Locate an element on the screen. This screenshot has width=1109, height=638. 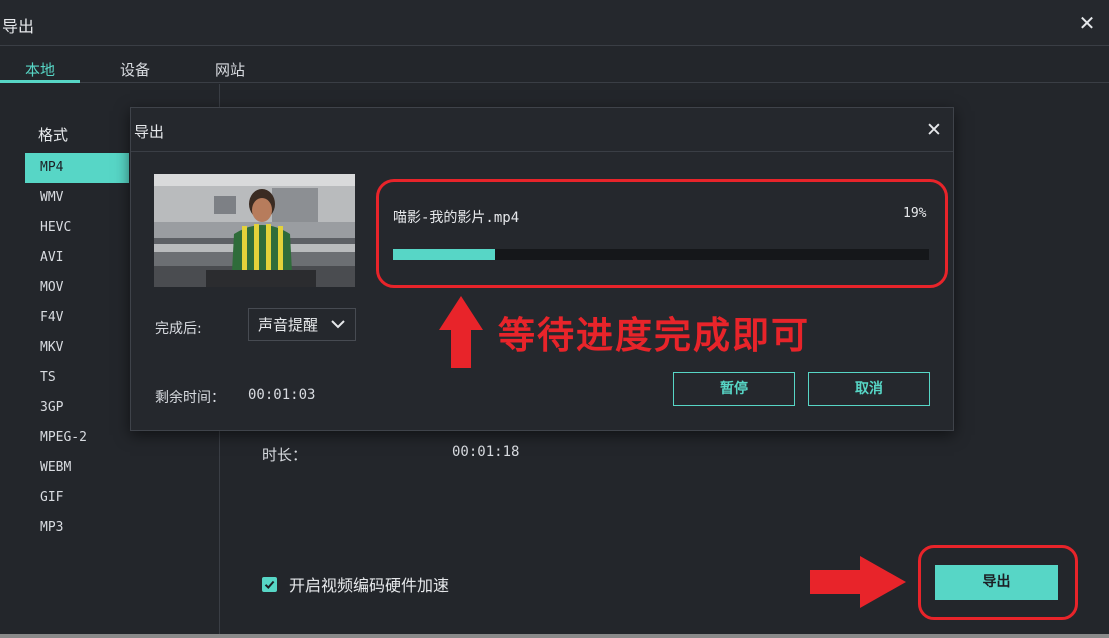
hw-accel-option: 开启视频编码硬件加速 is located at coordinates (355, 584).